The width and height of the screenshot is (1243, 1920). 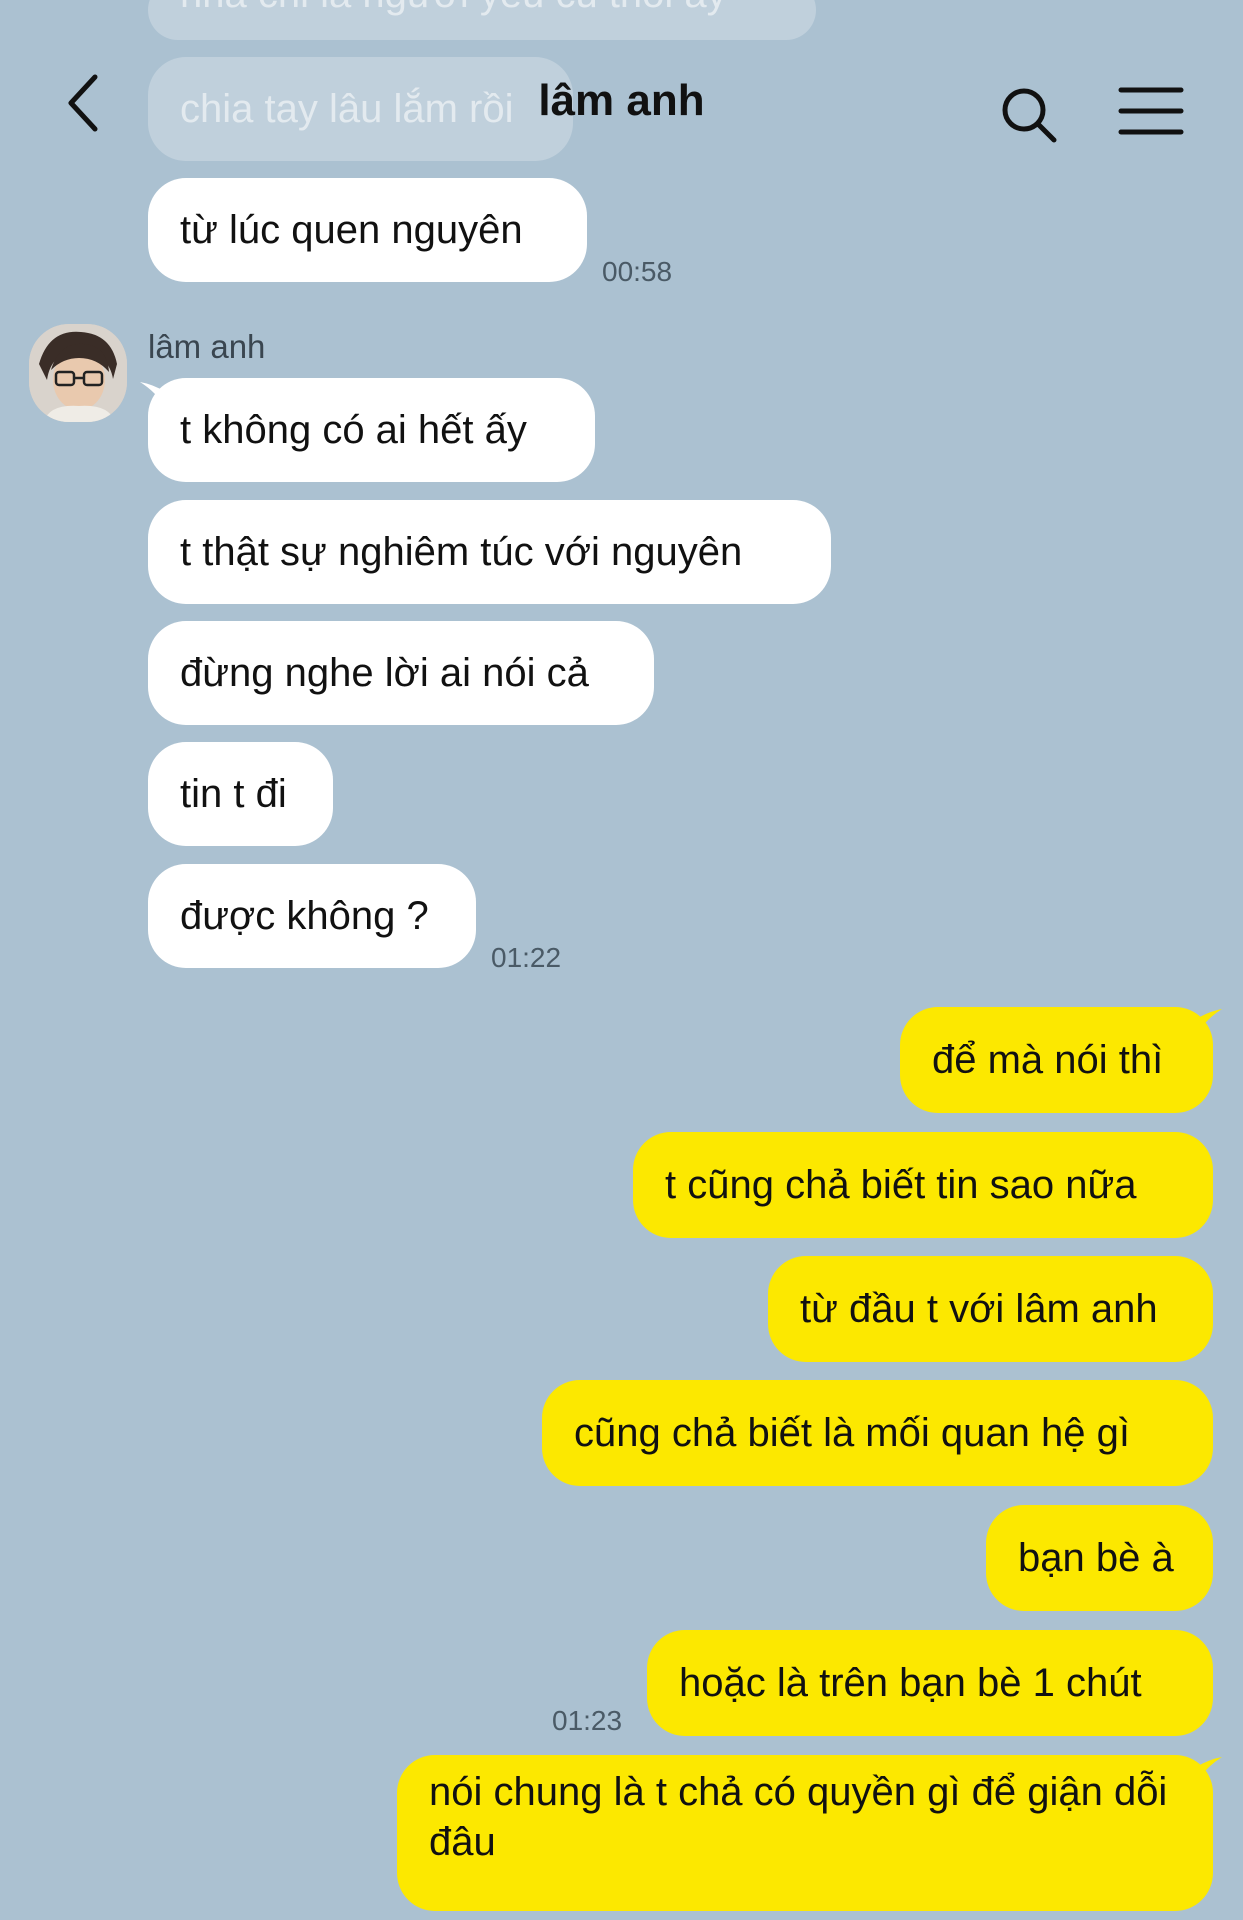 I want to click on outgoing-message: cũng chả biết là mối quan hệ gì, so click(x=877, y=1433).